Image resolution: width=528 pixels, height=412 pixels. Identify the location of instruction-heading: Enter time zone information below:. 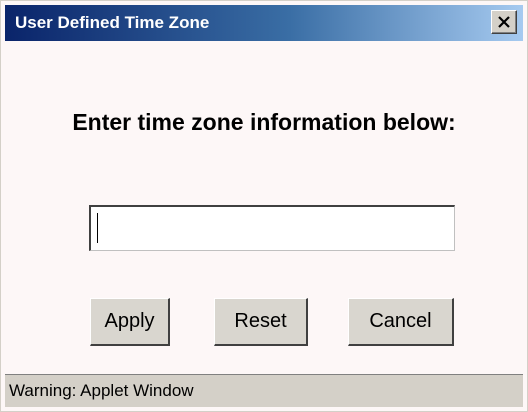
(264, 122).